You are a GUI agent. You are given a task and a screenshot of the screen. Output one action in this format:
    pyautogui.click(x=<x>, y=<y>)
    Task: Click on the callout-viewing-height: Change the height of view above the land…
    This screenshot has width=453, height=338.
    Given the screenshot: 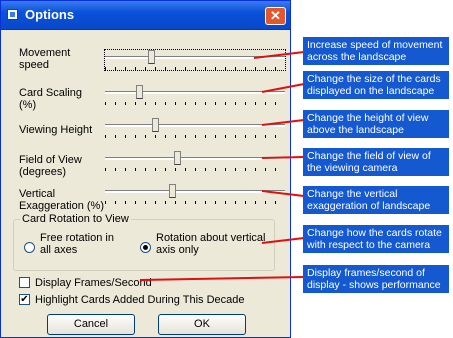 What is the action you would take?
    pyautogui.click(x=376, y=124)
    